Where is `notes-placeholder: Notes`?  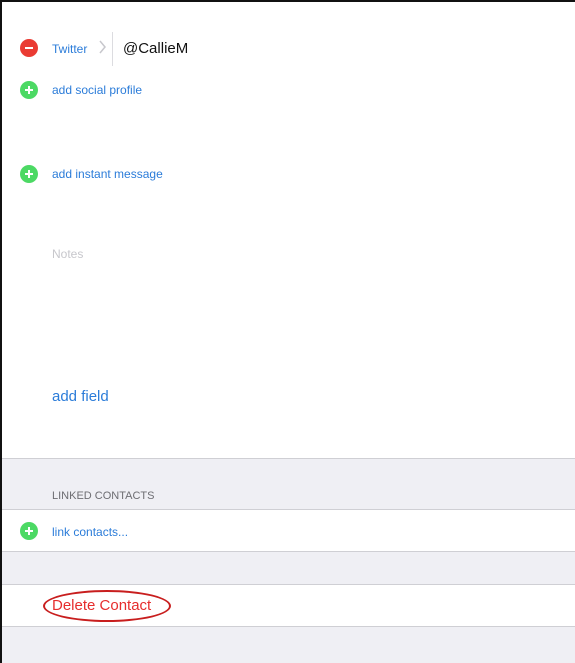
notes-placeholder: Notes is located at coordinates (68, 254).